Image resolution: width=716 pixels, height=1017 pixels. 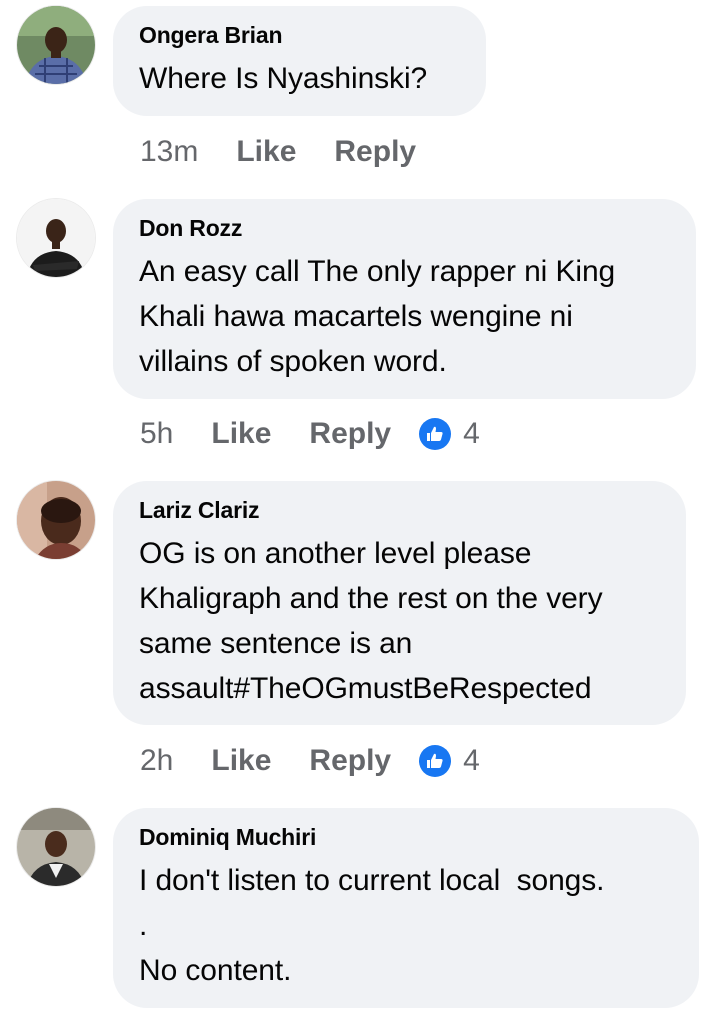 I want to click on comment-text: ., so click(x=143, y=925).